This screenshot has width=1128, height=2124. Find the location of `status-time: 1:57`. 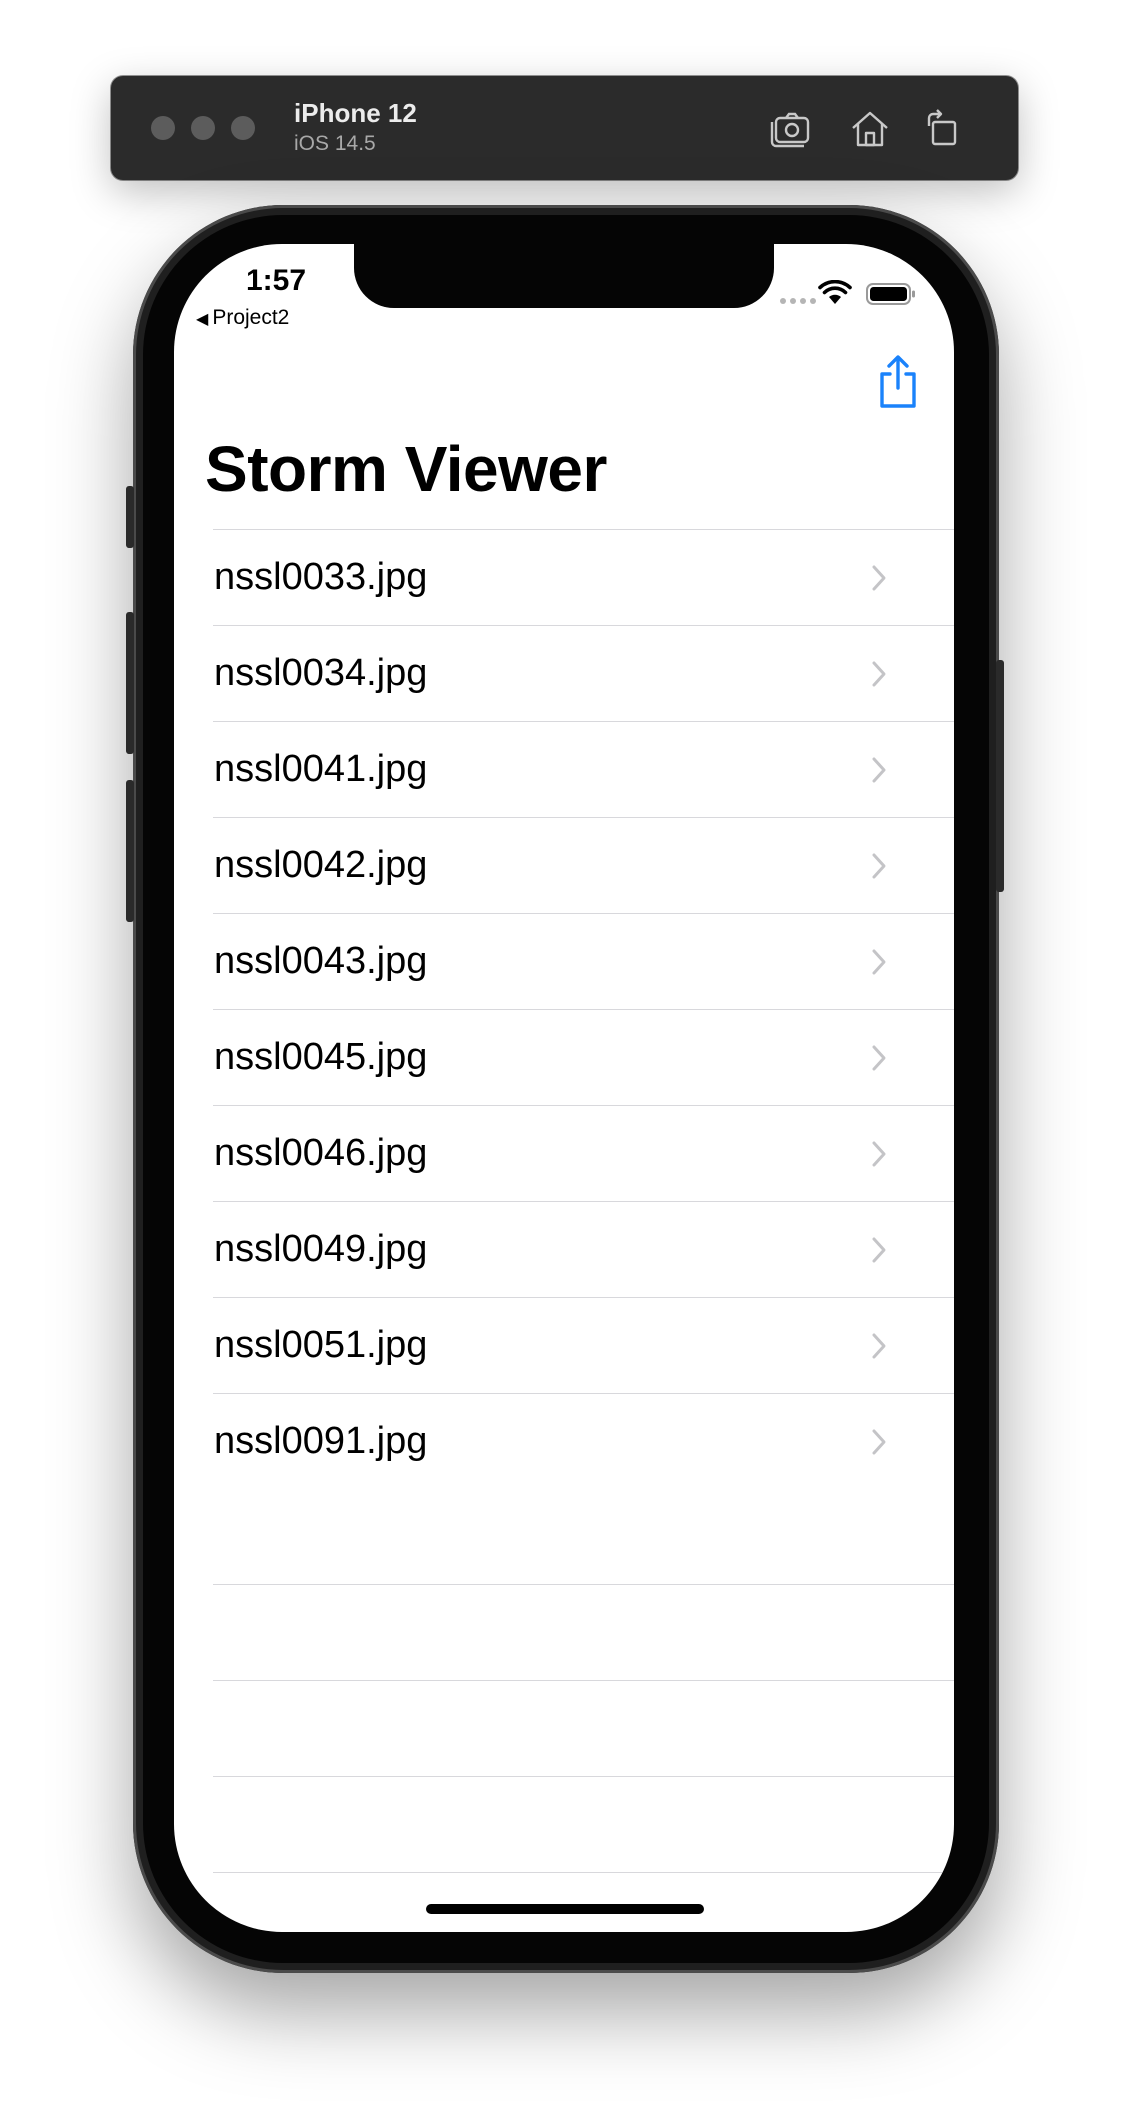

status-time: 1:57 is located at coordinates (276, 280).